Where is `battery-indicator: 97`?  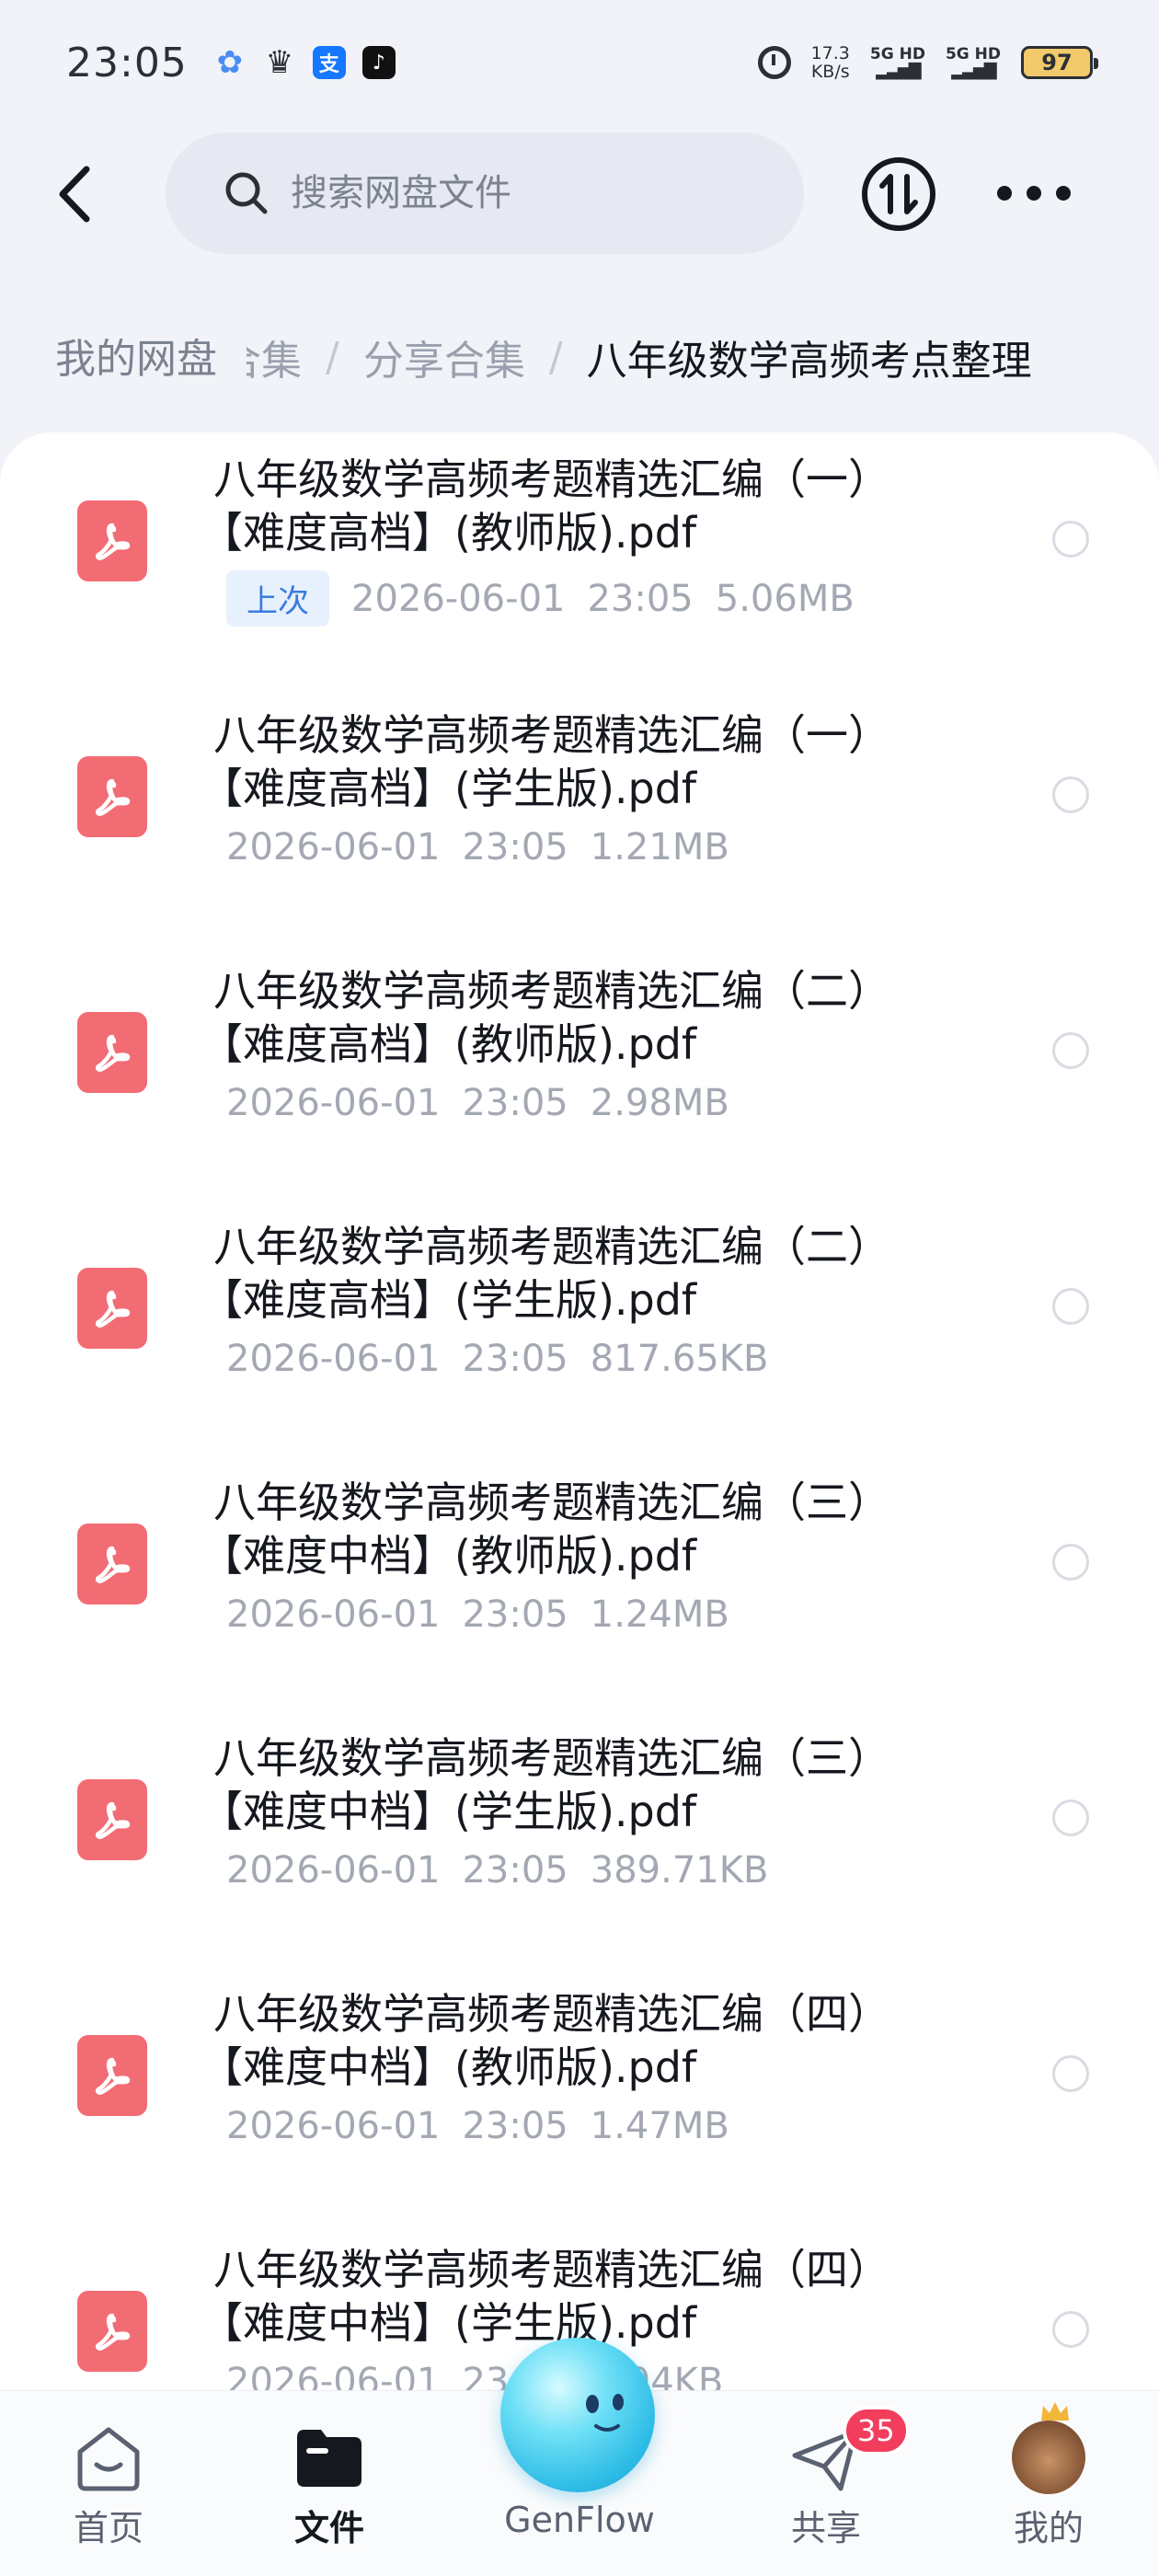
battery-indicator: 97 is located at coordinates (1059, 62).